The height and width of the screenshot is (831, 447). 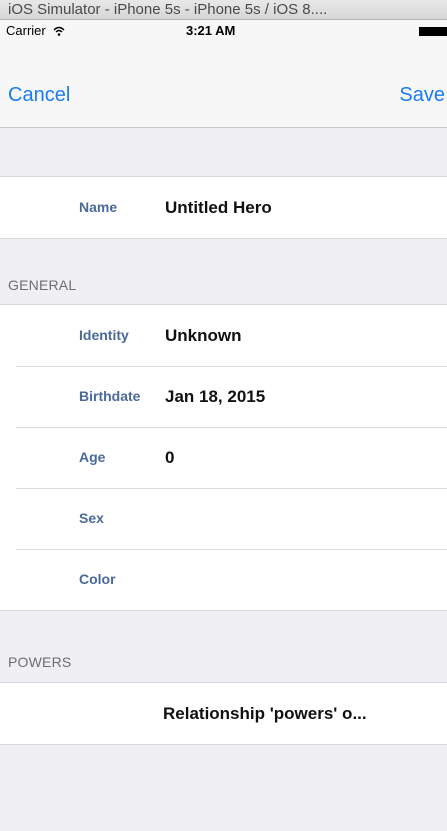 I want to click on name-group: Name Untitled Hero, so click(x=223, y=207).